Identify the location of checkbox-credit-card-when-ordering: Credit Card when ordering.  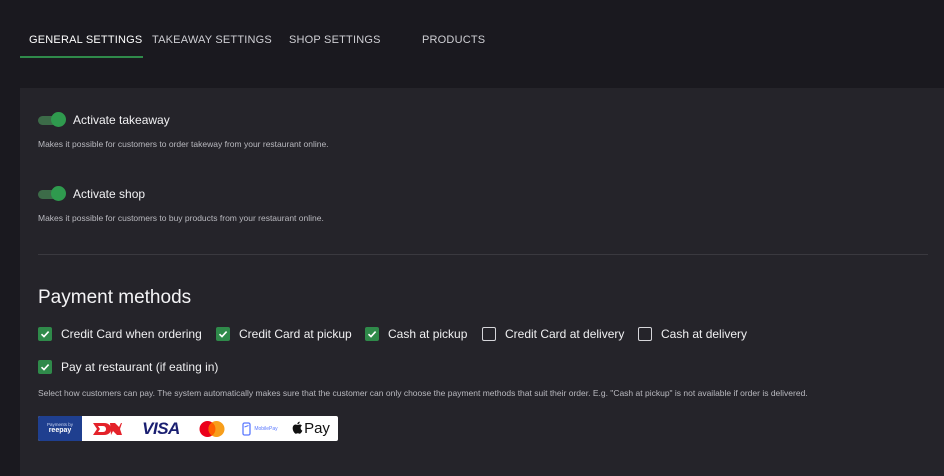
(120, 334).